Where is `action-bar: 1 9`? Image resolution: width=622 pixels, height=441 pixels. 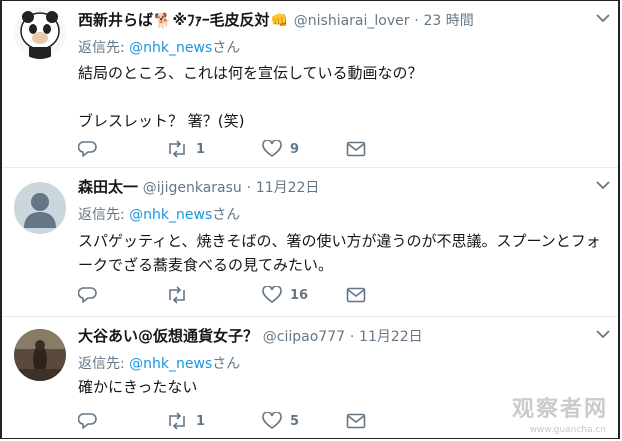
action-bar: 1 9 is located at coordinates (222, 149).